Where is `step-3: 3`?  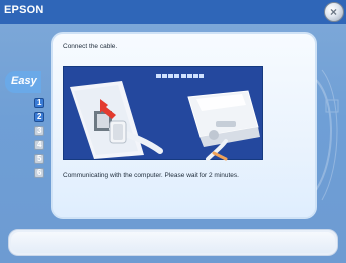 step-3: 3 is located at coordinates (39, 131).